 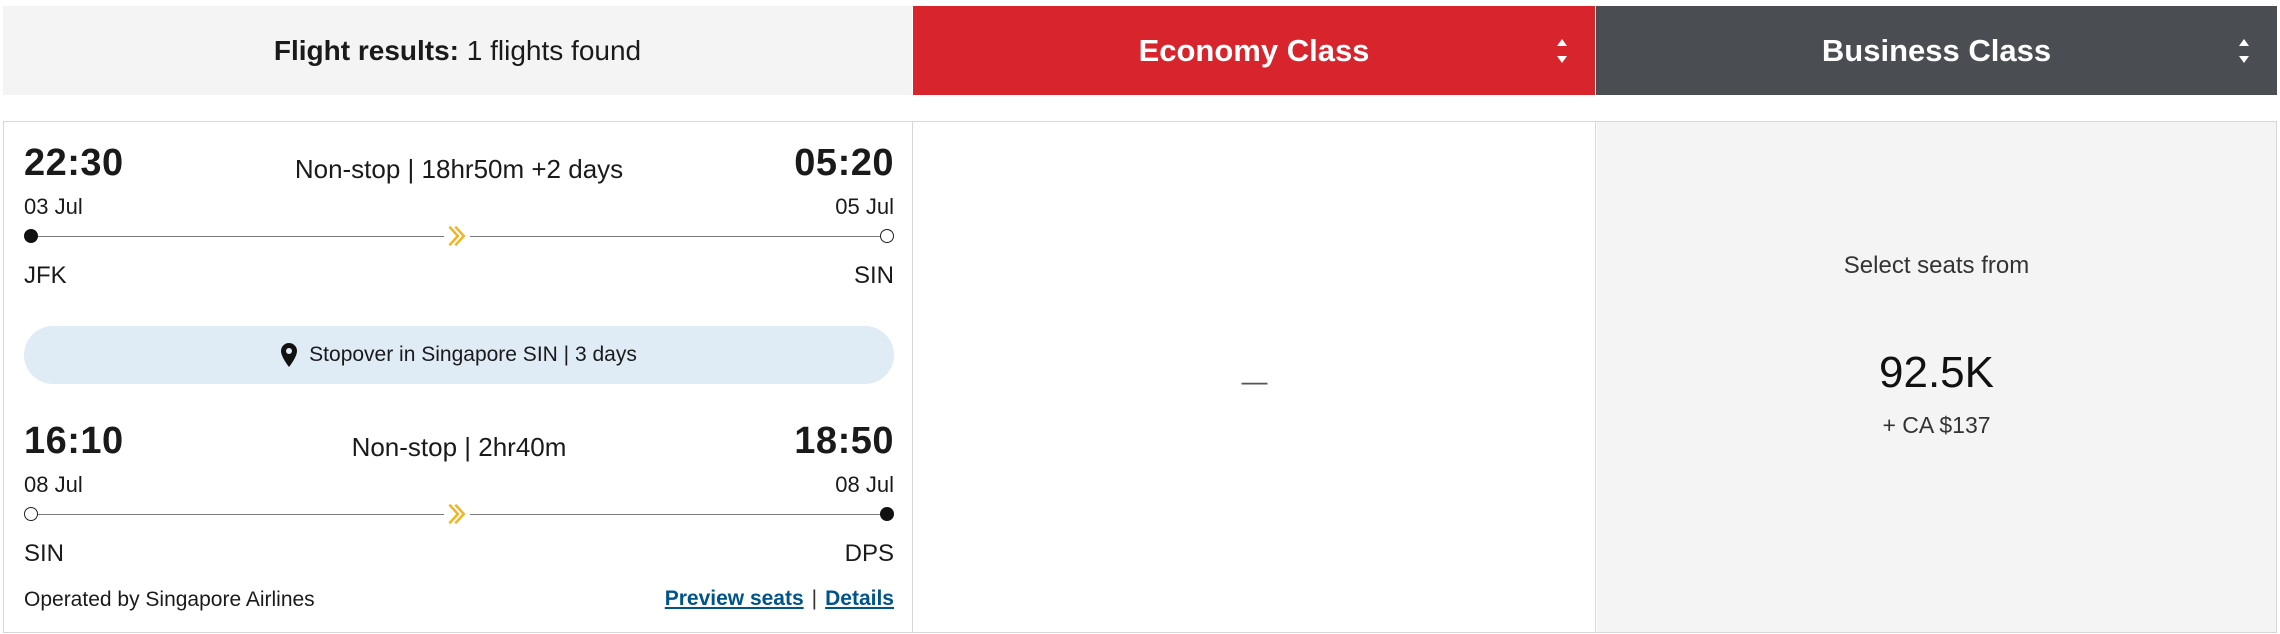 I want to click on departure-airport: SIN, so click(x=44, y=553).